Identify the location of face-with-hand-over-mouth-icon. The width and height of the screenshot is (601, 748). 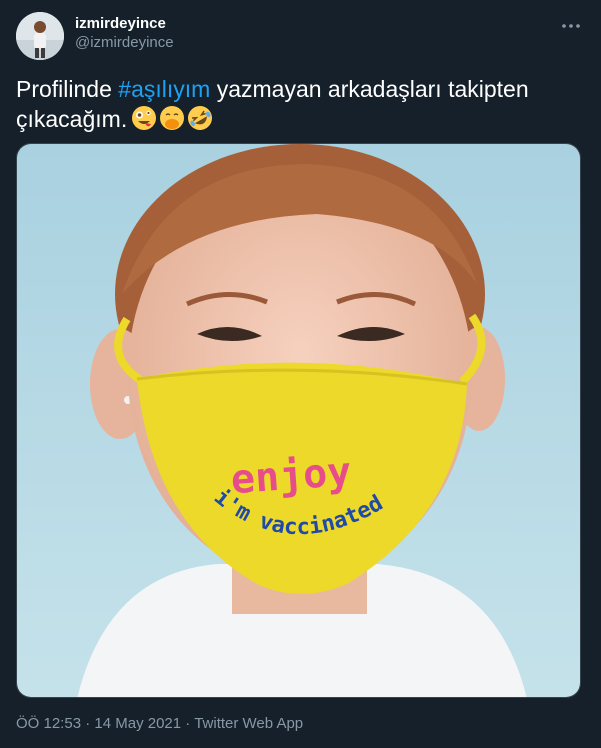
(172, 118).